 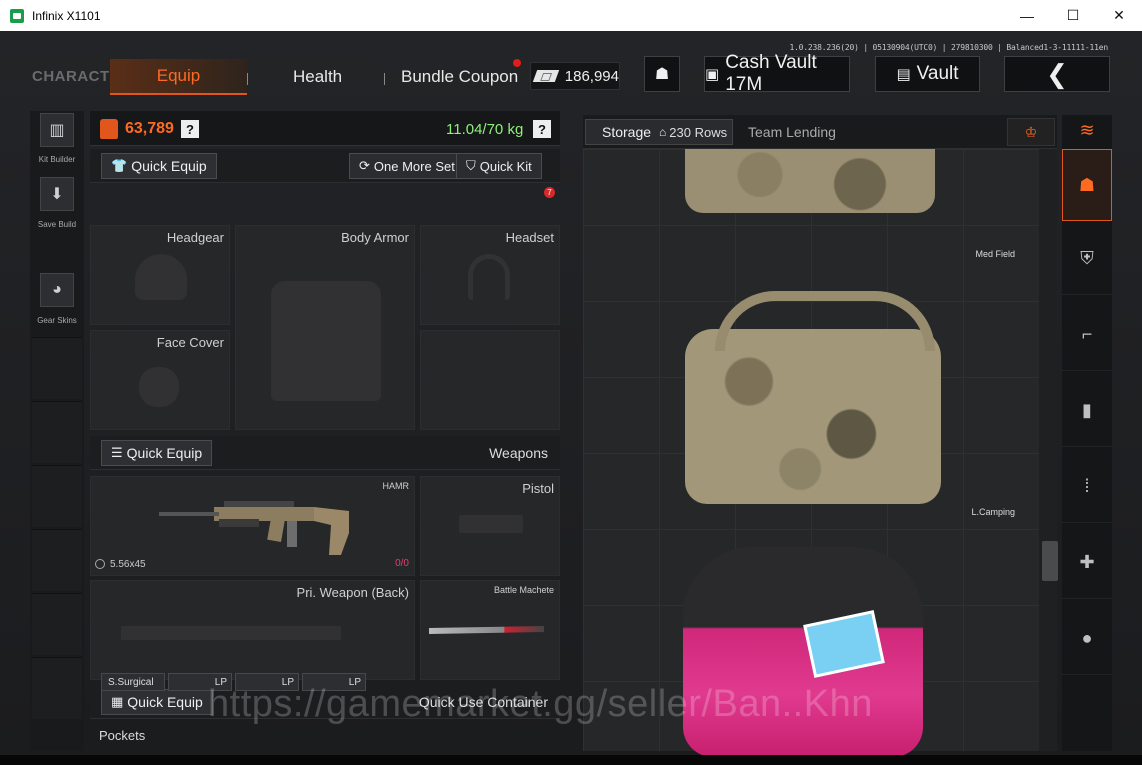 I want to click on primary-magazine: 0/0, so click(x=402, y=563).